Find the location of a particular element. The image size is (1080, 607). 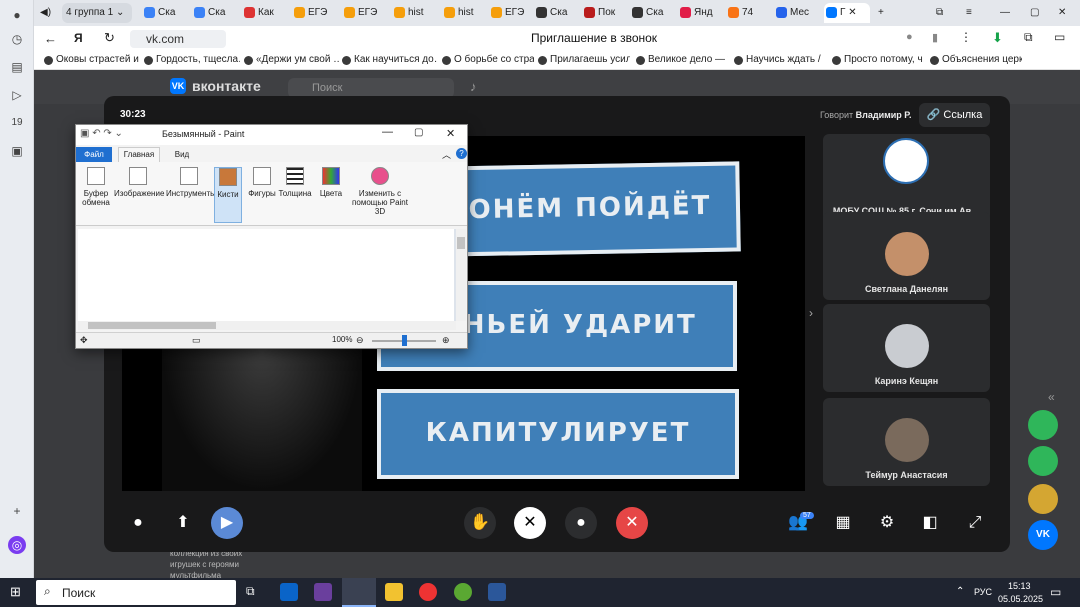

alice-icon: ◎ is located at coordinates (17, 545).